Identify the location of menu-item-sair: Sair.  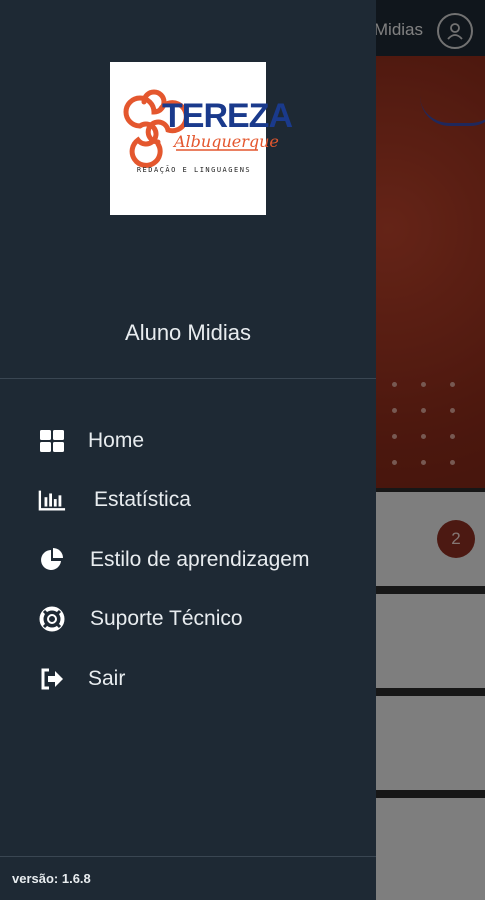
(188, 679).